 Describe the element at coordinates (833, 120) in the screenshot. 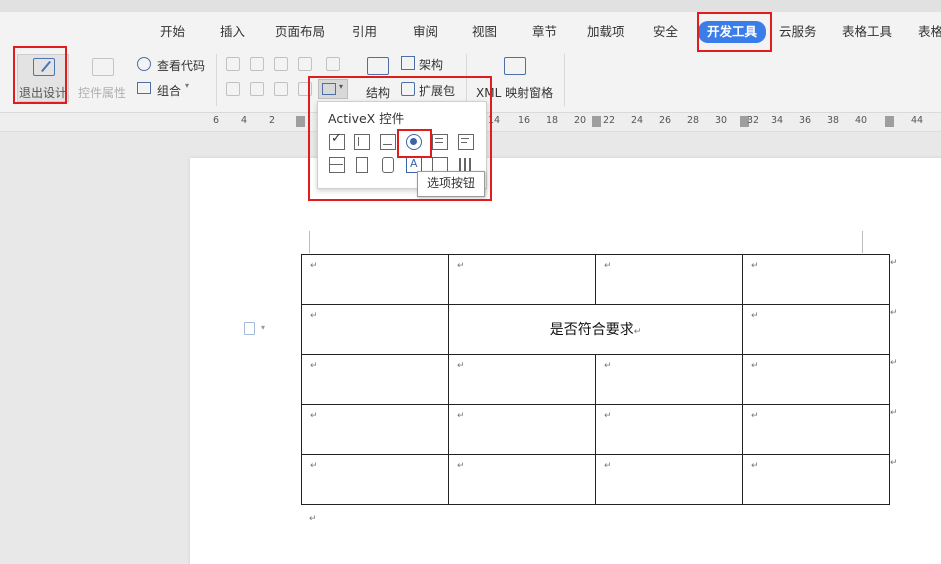

I see `ruler-tick-label: 38` at that location.